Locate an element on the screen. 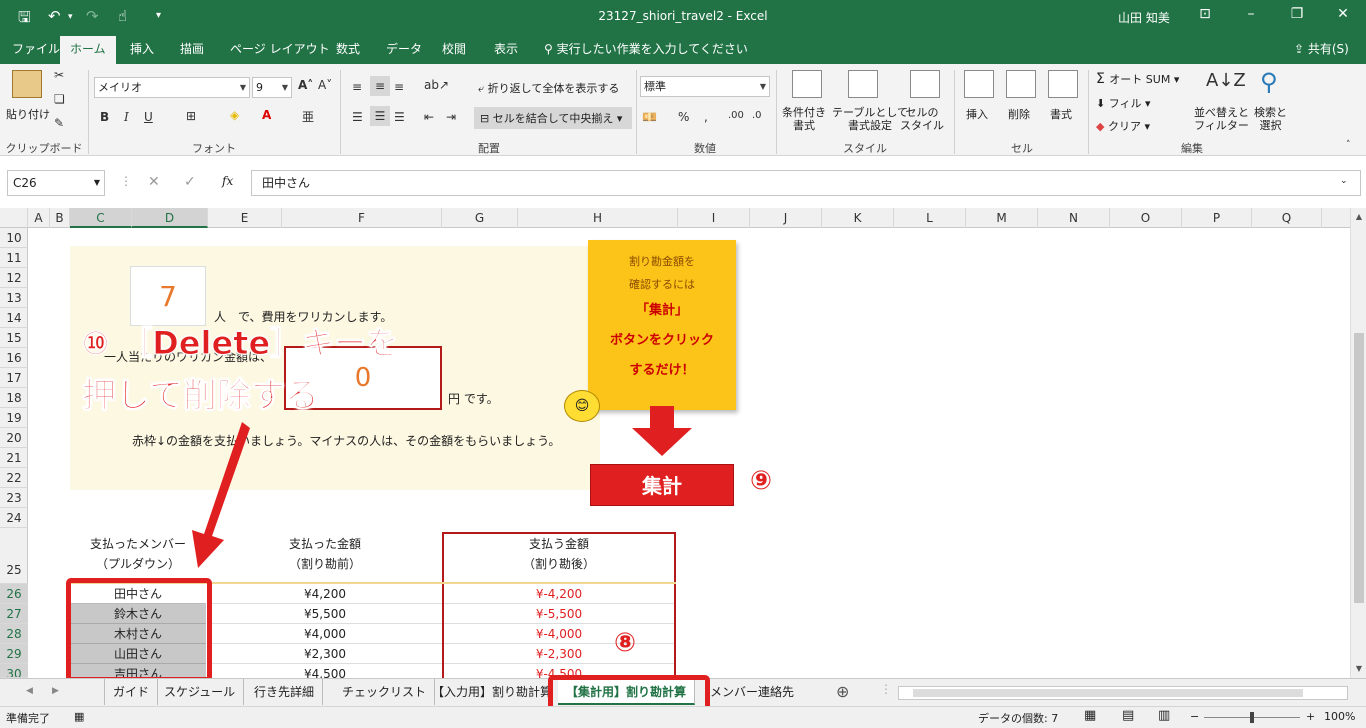 The width and height of the screenshot is (1366, 728). column-header: F is located at coordinates (362, 218).